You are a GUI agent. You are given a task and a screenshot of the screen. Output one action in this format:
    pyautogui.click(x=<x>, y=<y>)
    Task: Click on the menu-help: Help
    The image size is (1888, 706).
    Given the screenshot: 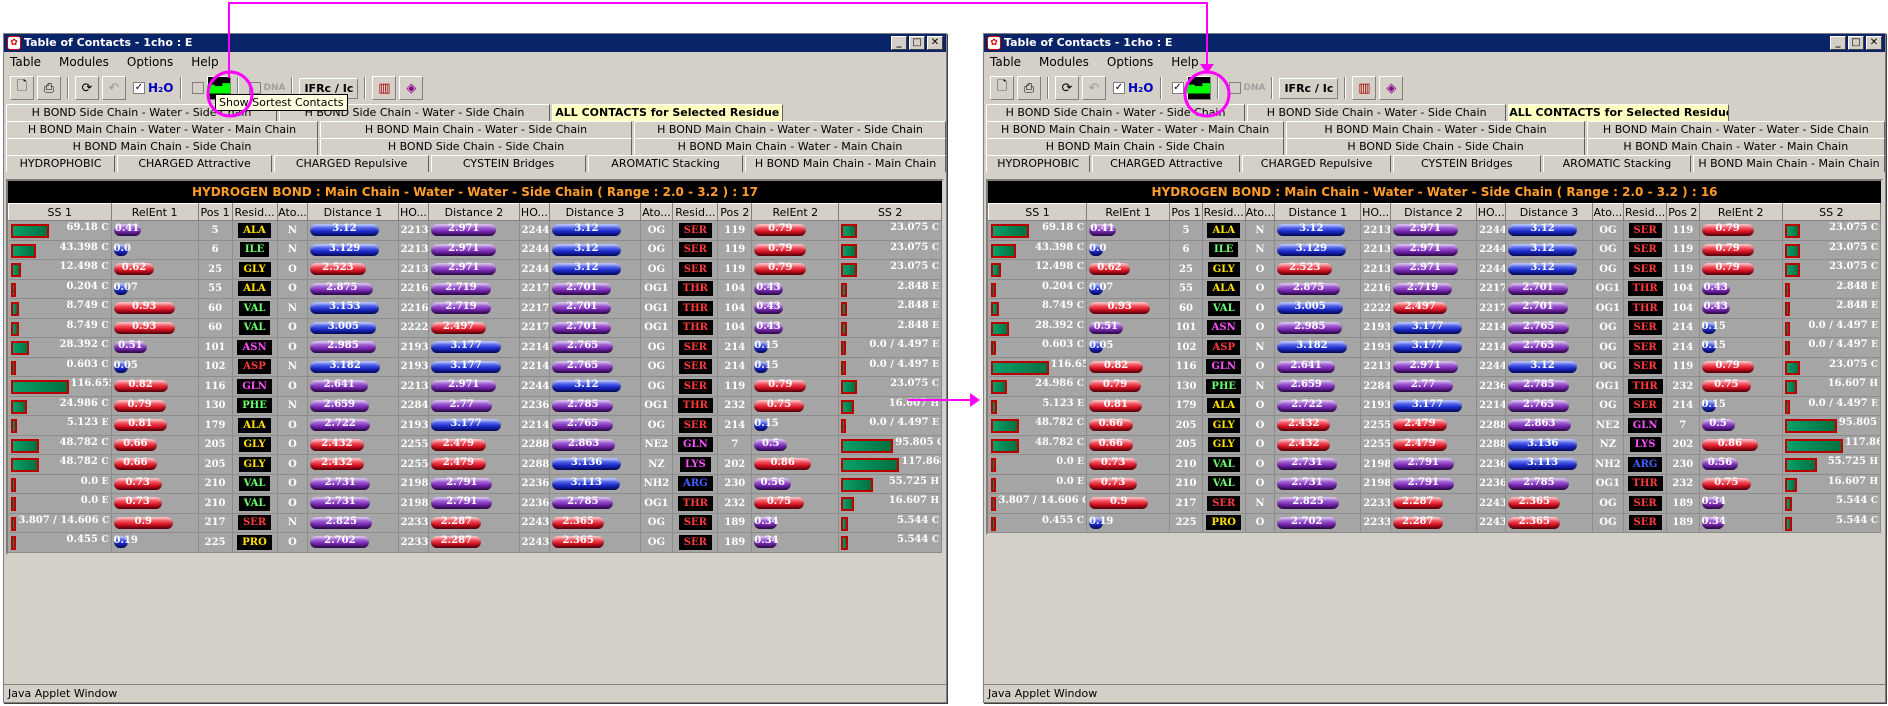 What is the action you would take?
    pyautogui.click(x=1184, y=62)
    